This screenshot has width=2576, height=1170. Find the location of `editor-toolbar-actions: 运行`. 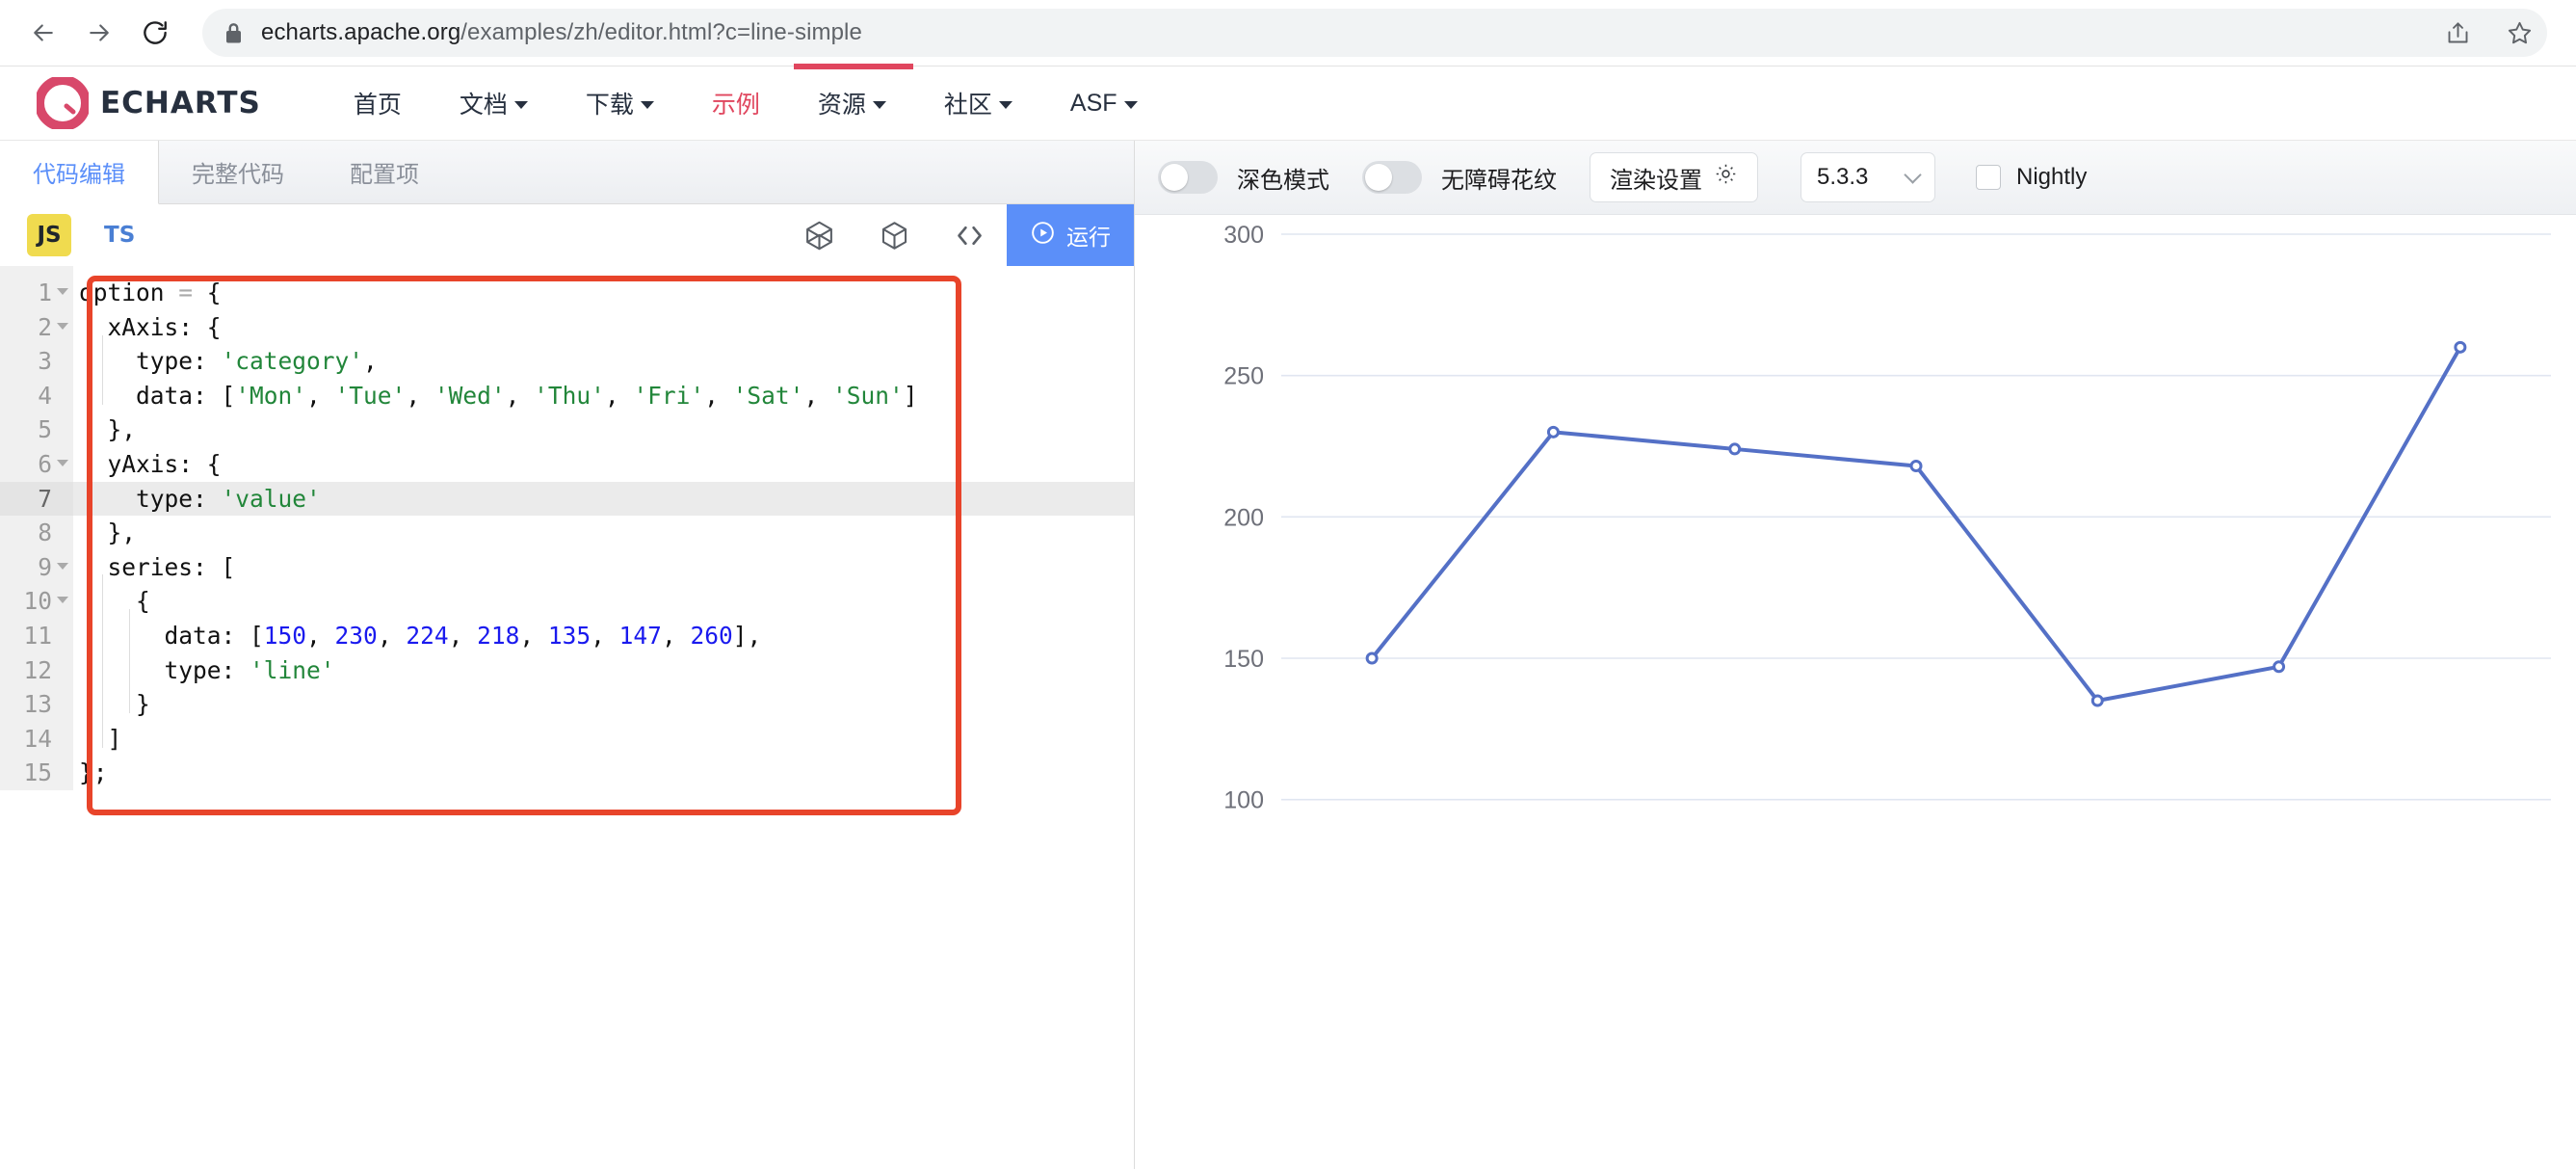

editor-toolbar-actions: 运行 is located at coordinates (957, 235).